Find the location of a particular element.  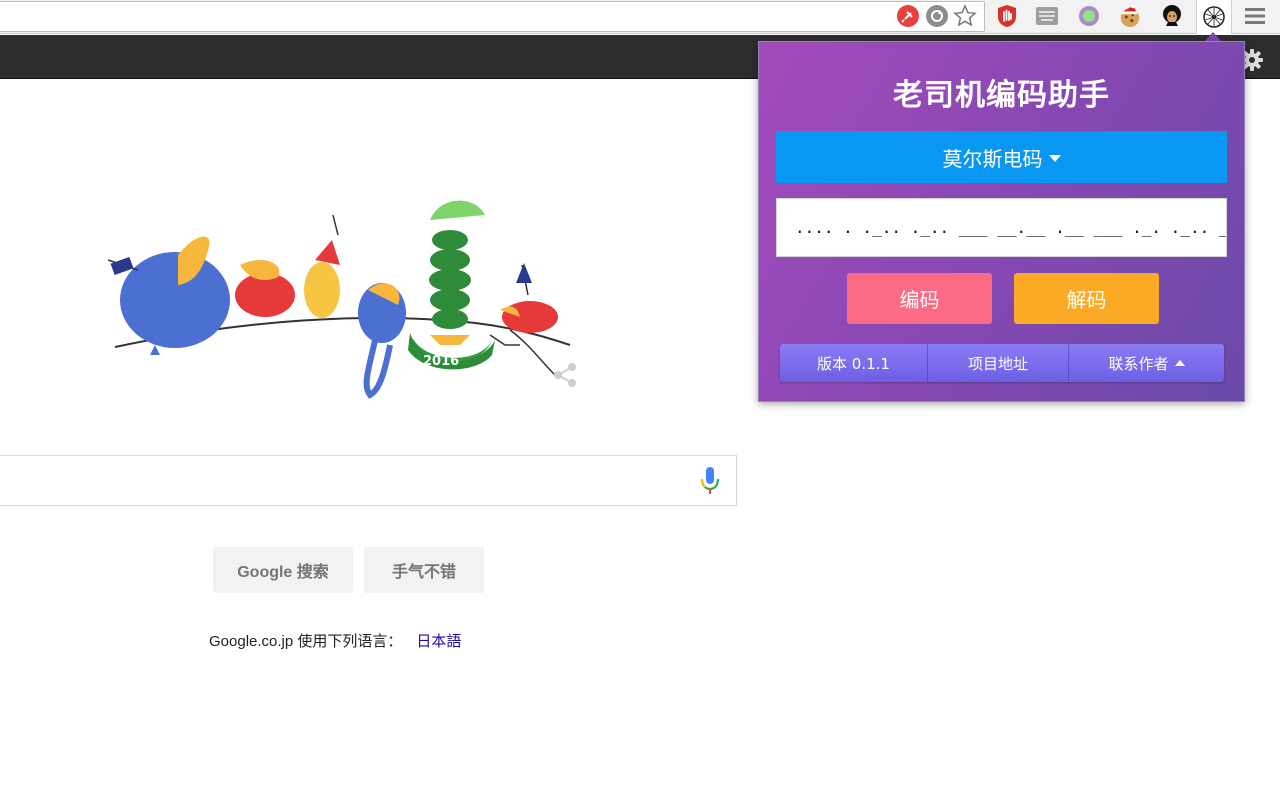

avatar-extension-icon is located at coordinates (1172, 16).